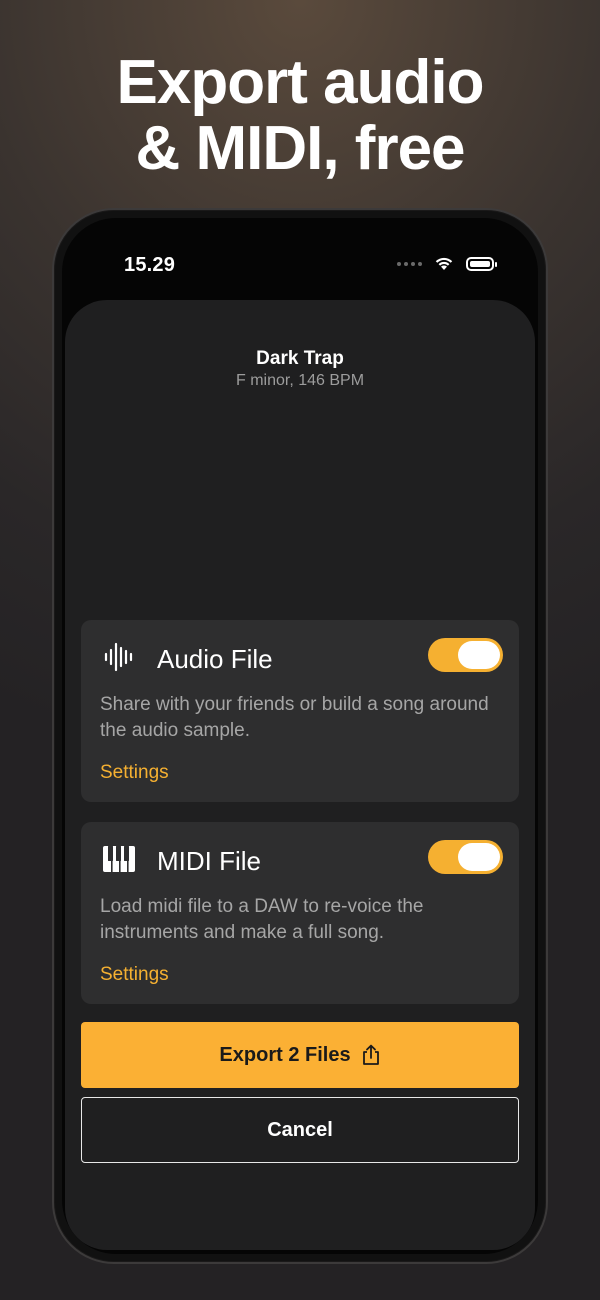 This screenshot has height=1300, width=600. I want to click on piano-keys-icon, so click(119, 859).